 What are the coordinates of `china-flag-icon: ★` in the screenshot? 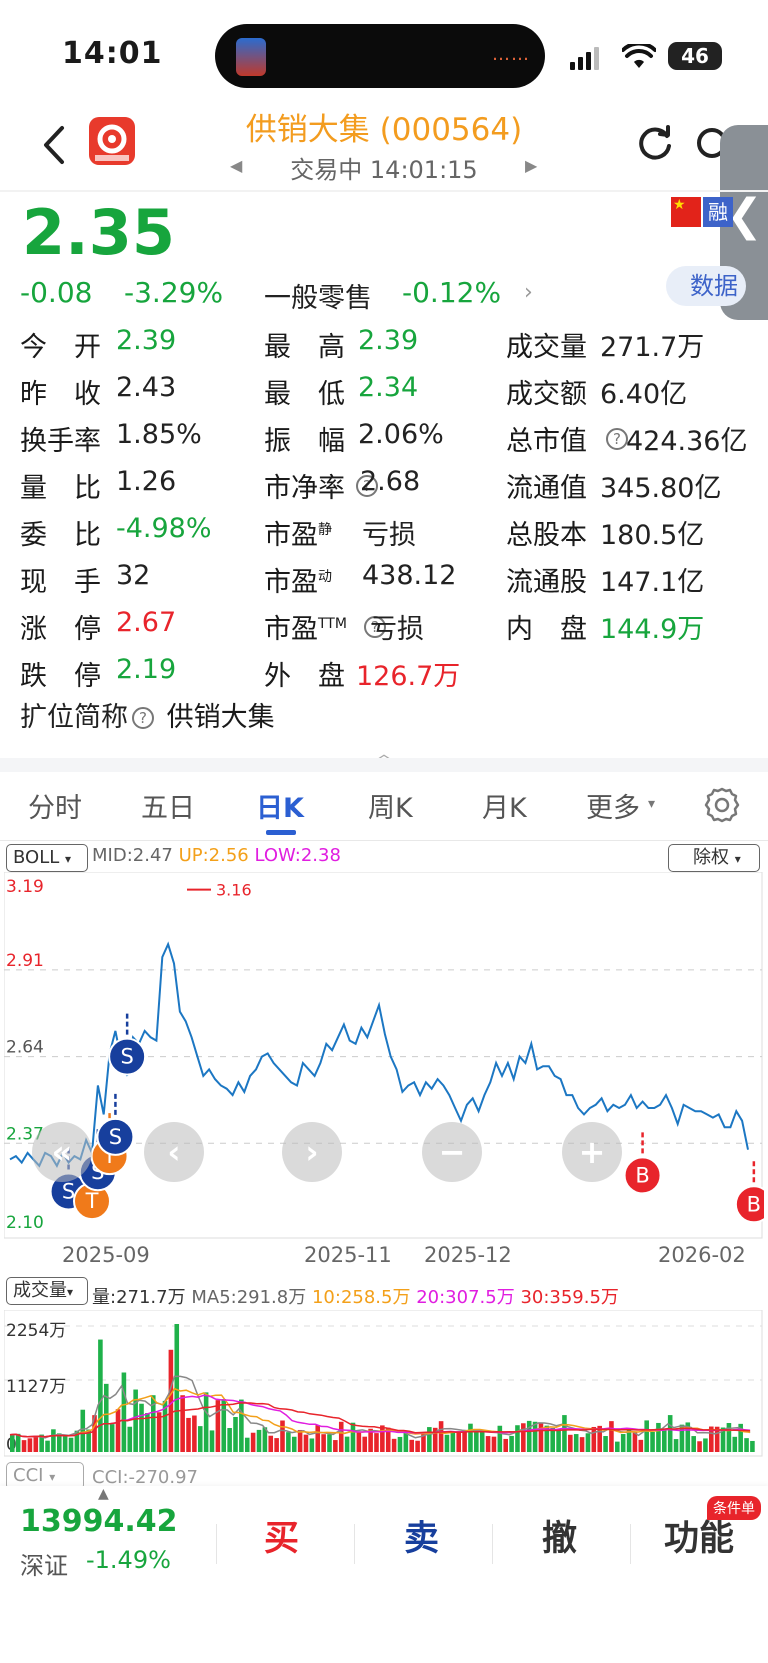 It's located at (686, 212).